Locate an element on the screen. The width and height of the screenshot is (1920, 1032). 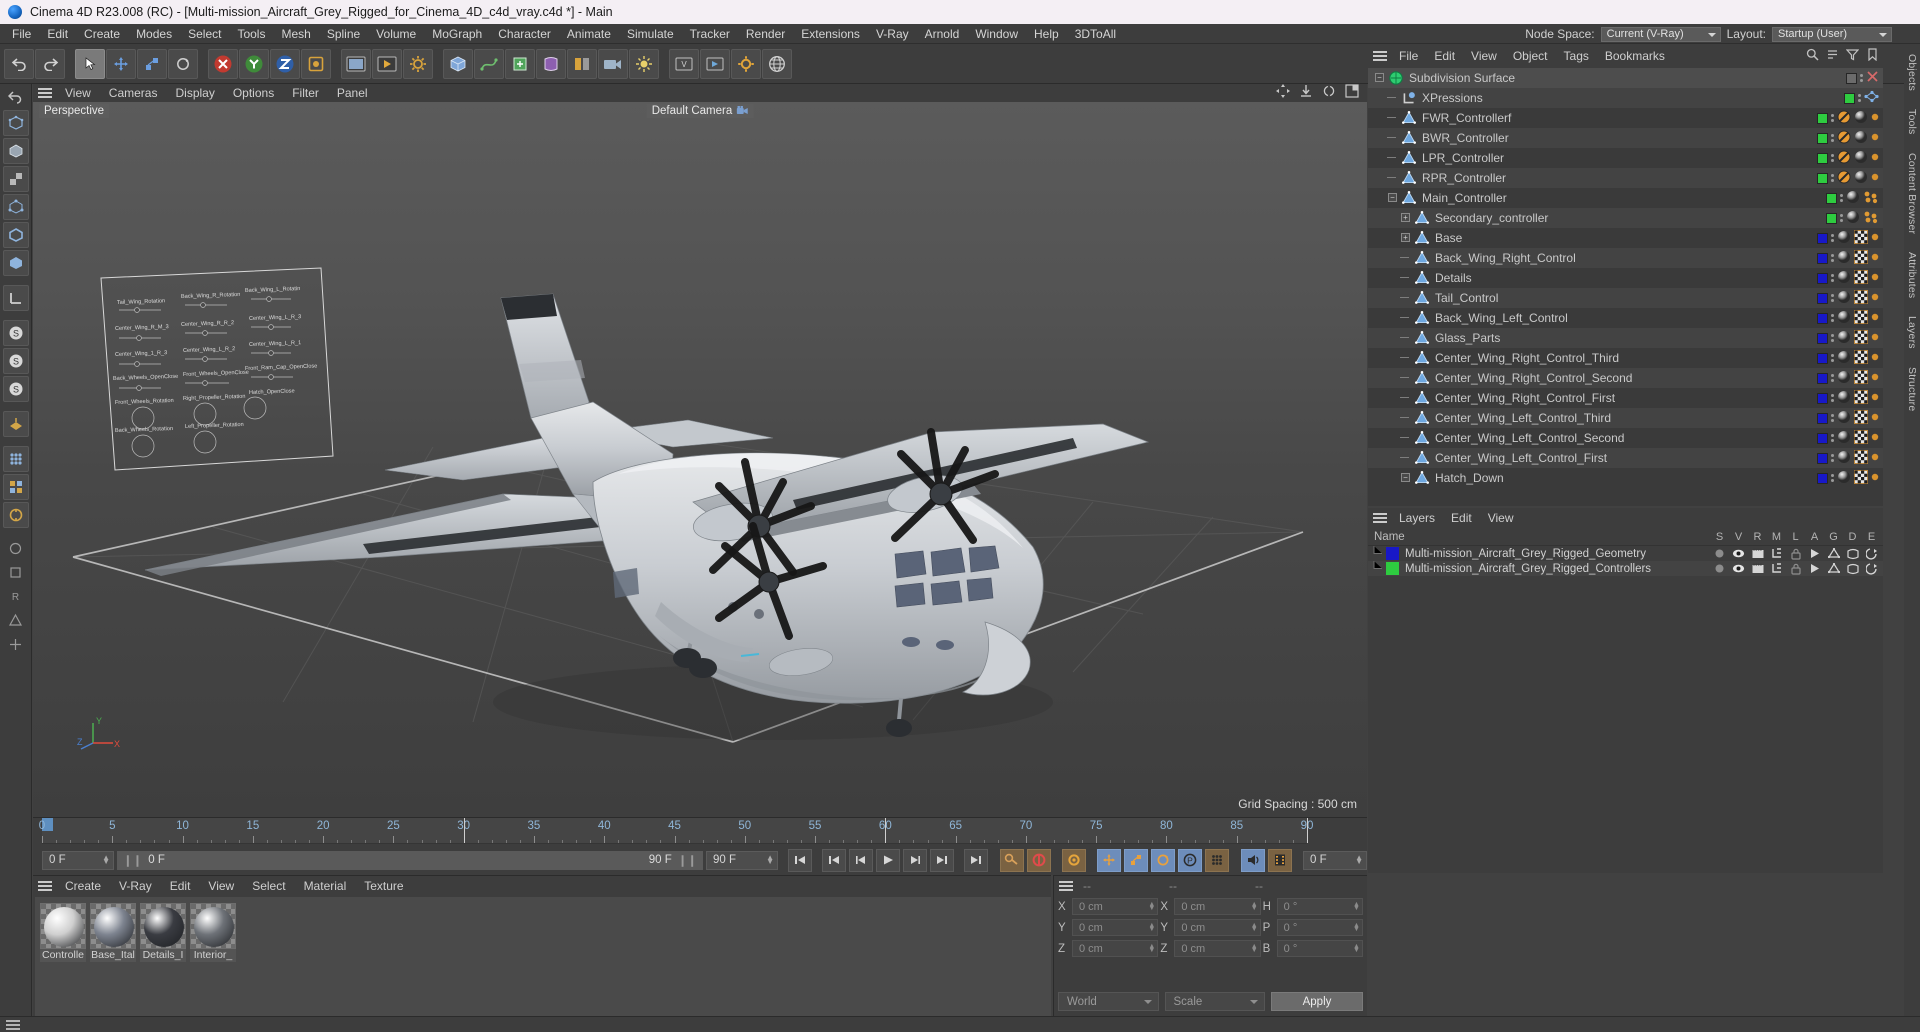
layer-color-swatch is located at coordinates (1392, 553).